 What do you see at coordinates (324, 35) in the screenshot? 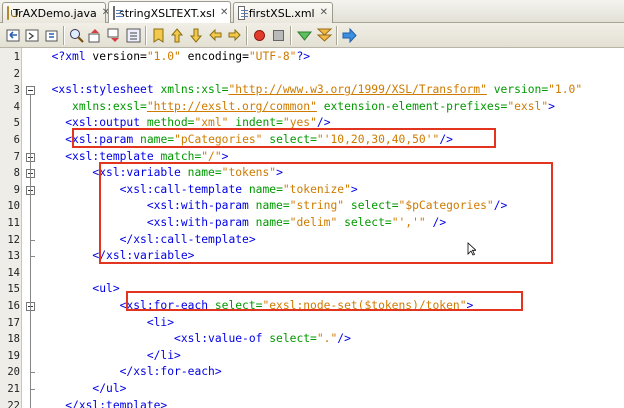
I see `validate-xml-icon` at bounding box center [324, 35].